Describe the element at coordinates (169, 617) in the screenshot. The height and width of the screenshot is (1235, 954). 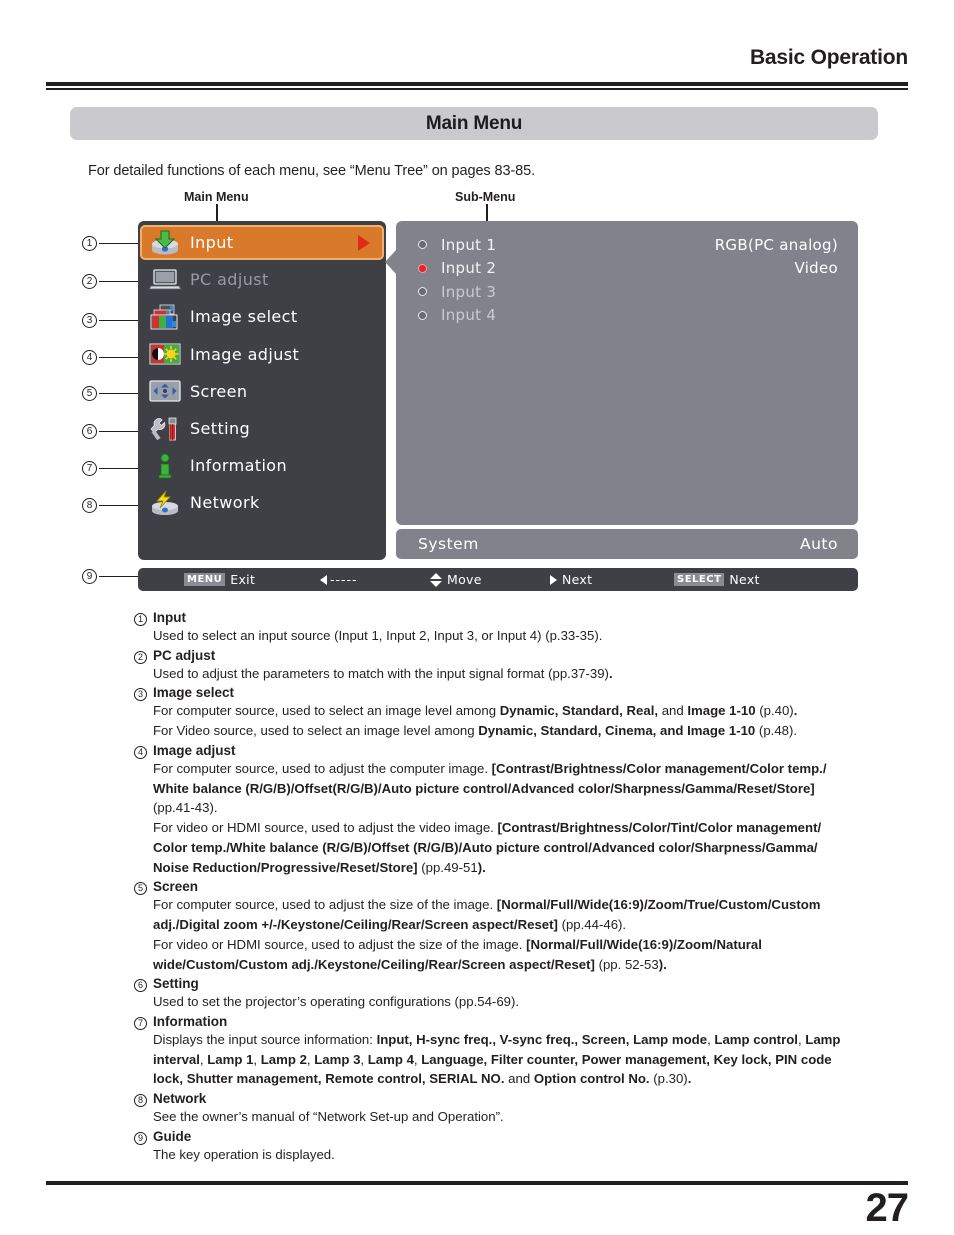
I see `description-title: Input` at that location.